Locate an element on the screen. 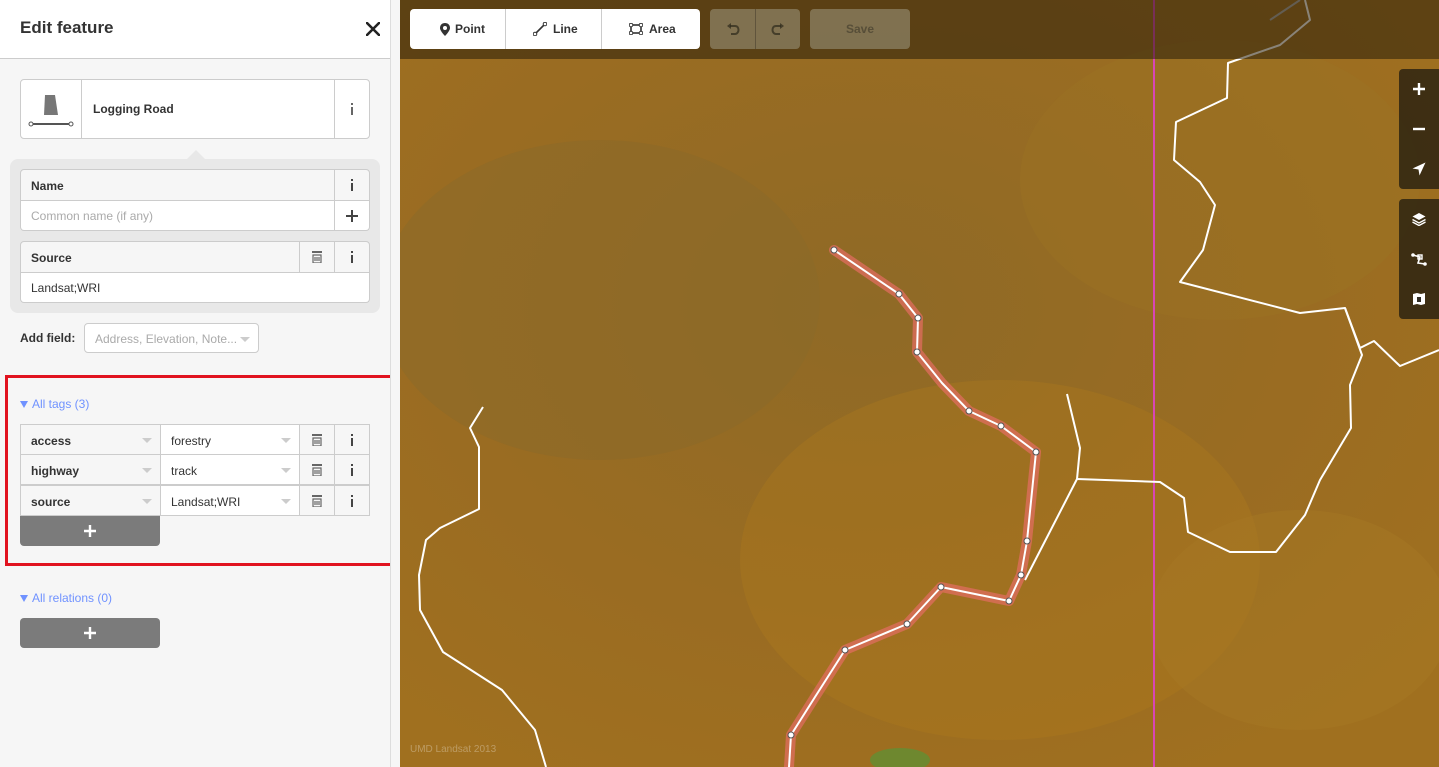 This screenshot has height=767, width=1439. add-field-label: Add field: is located at coordinates (48, 338).